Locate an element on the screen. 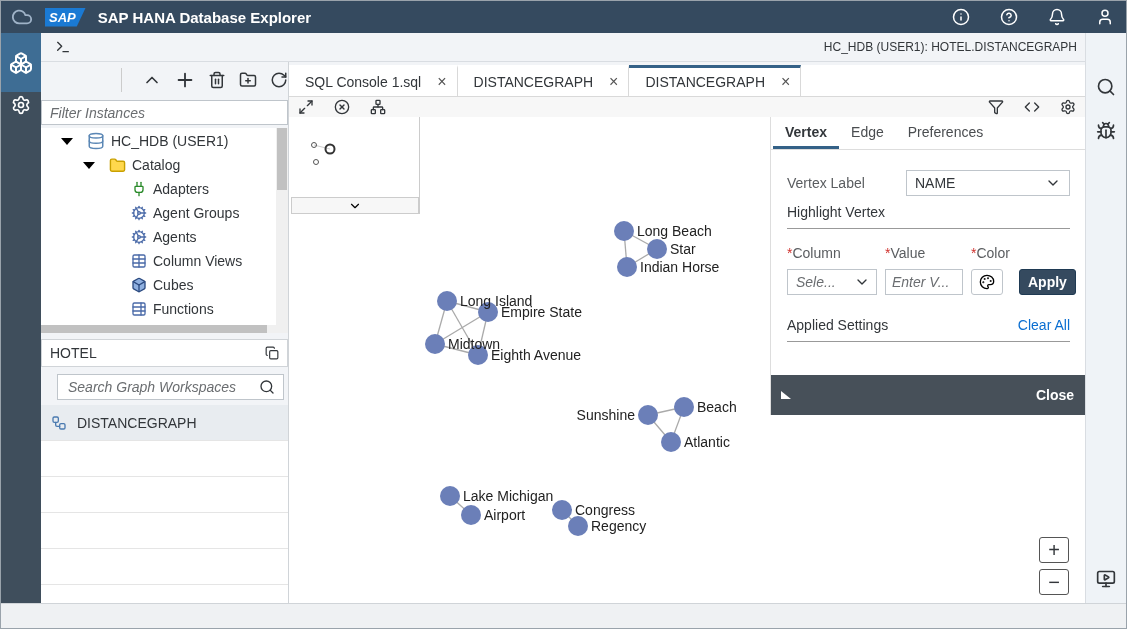 The width and height of the screenshot is (1127, 629). graph-workspace-icon is located at coordinates (59, 422).